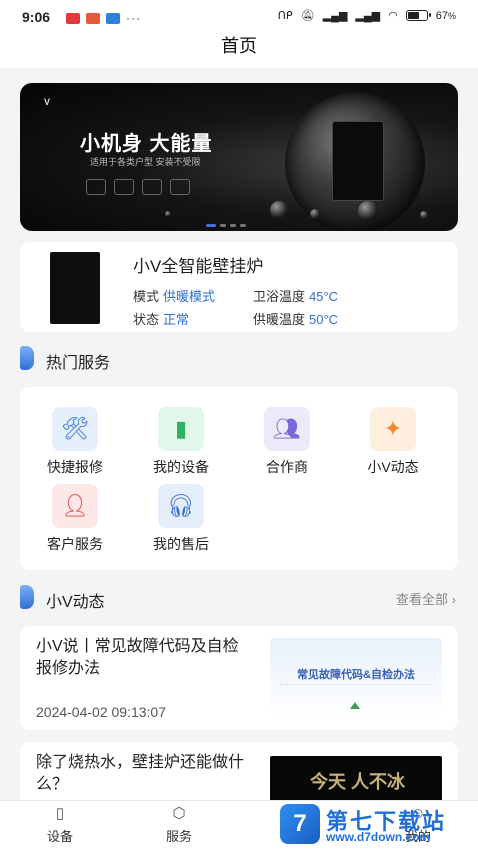  I want to click on service-partners: 👥︎ 合作商, so click(287, 442).